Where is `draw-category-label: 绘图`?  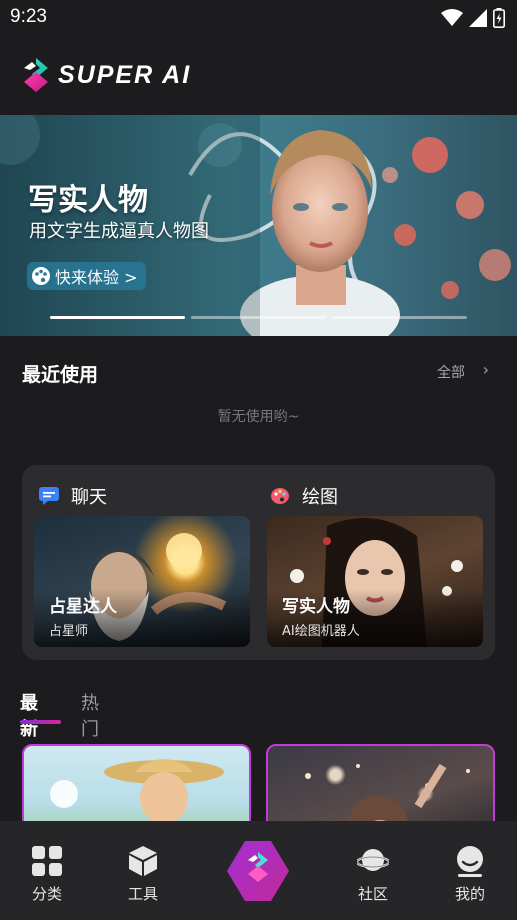 draw-category-label: 绘图 is located at coordinates (320, 497).